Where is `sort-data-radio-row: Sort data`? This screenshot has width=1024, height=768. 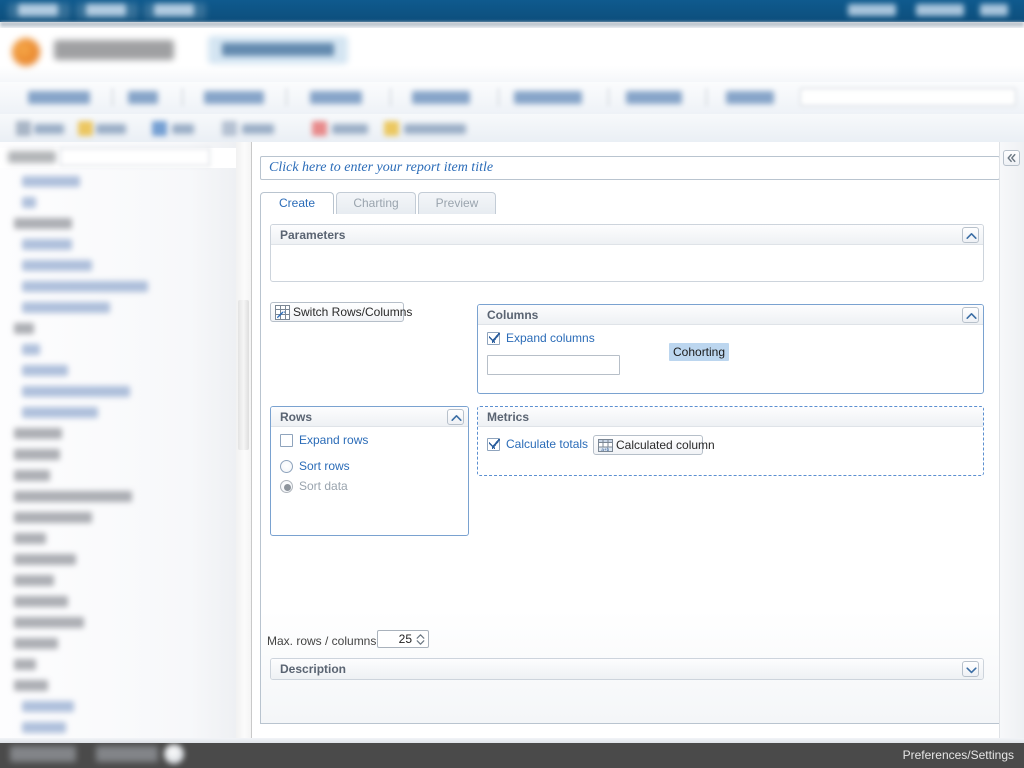
sort-data-radio-row: Sort data is located at coordinates (314, 486).